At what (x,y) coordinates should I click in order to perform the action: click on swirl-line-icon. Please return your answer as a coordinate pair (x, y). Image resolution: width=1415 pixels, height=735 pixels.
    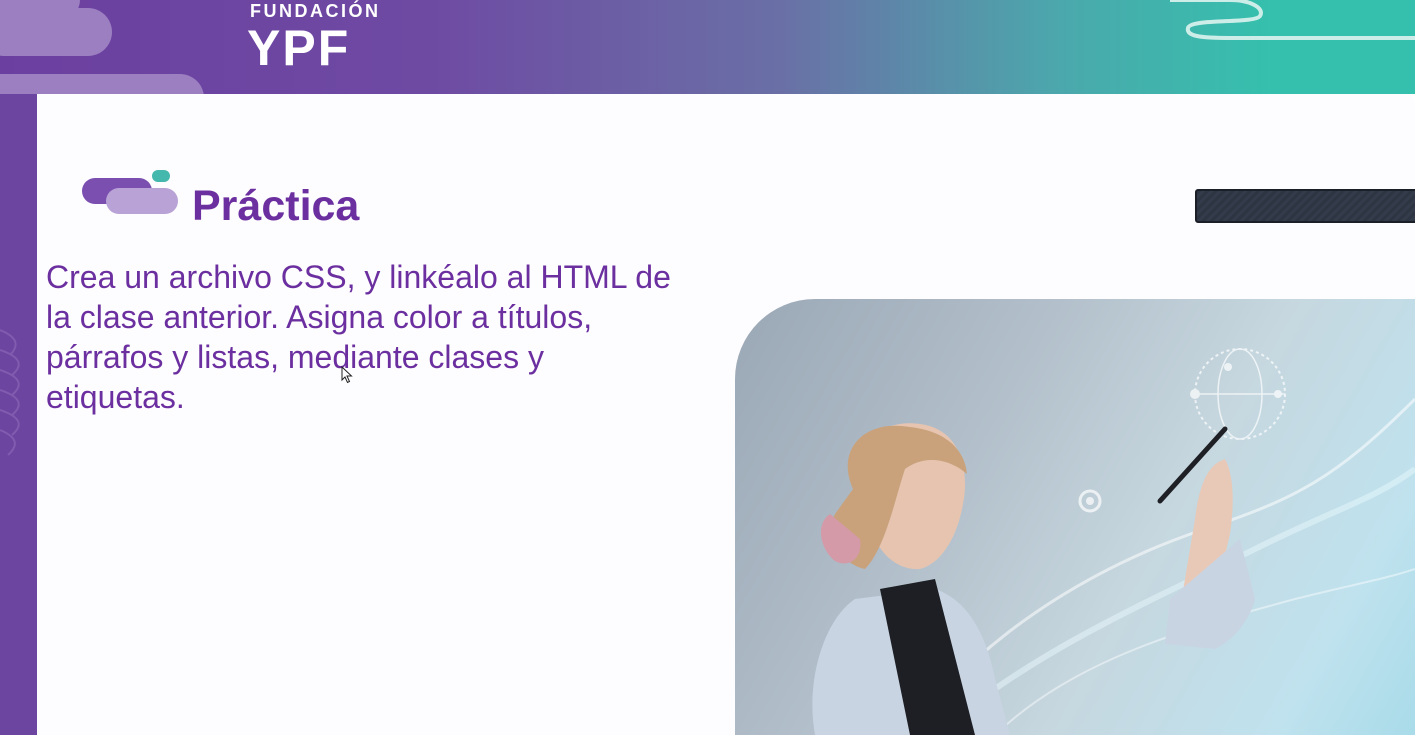
    Looking at the image, I should click on (1292, 20).